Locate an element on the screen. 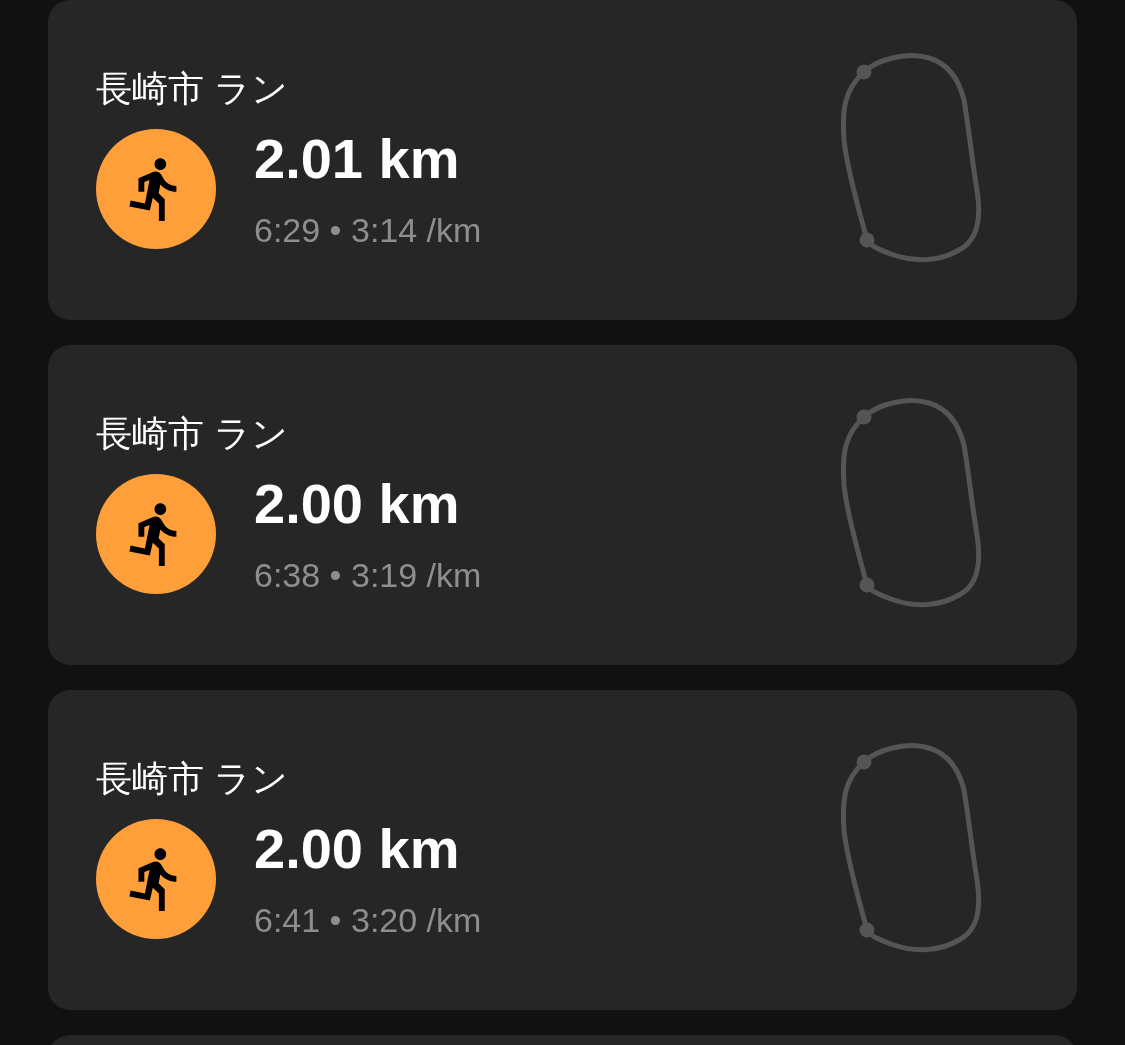 This screenshot has height=1045, width=1125. distance-text: 2.01 km is located at coordinates (357, 159).